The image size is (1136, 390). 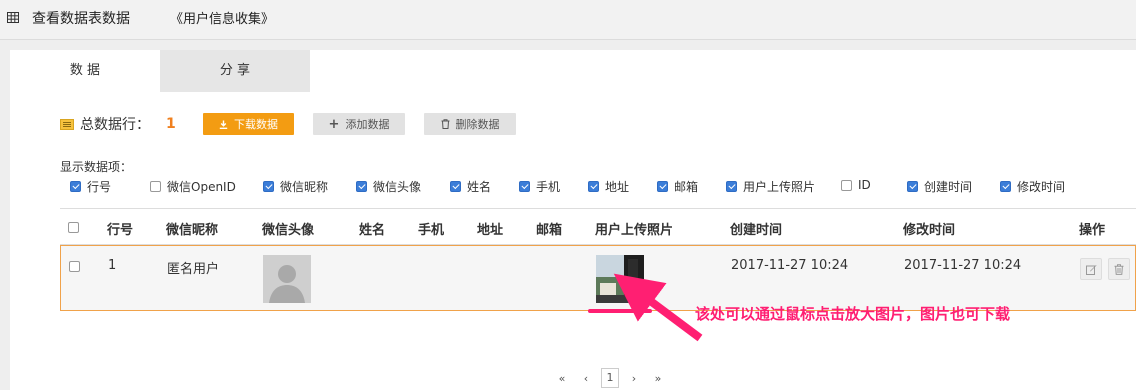 I want to click on prev-page-button: ‹, so click(x=586, y=378).